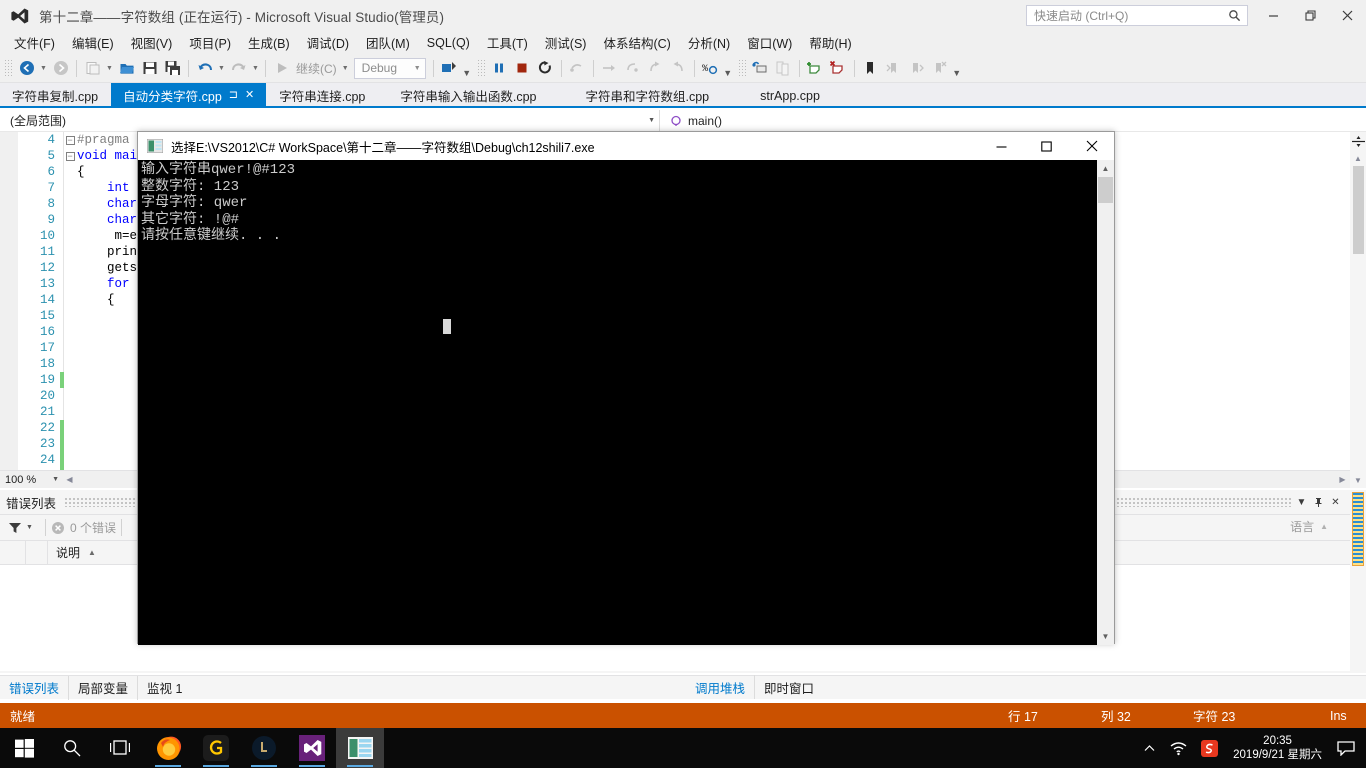 Image resolution: width=1366 pixels, height=768 pixels. I want to click on step-out-icon, so click(655, 68).